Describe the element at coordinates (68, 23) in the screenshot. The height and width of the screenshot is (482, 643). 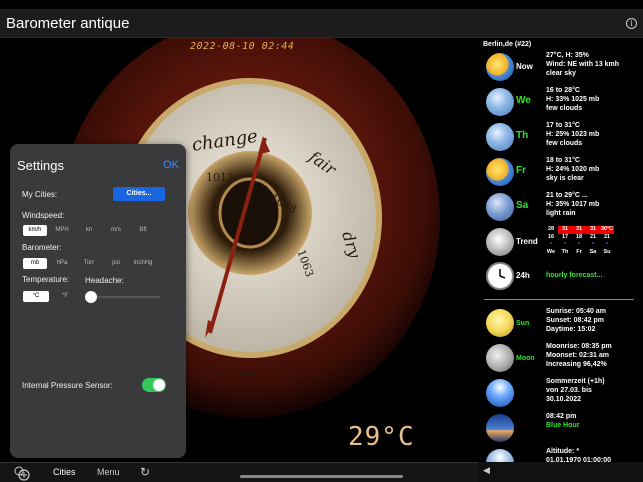
I see `app-title: Barometer antique` at that location.